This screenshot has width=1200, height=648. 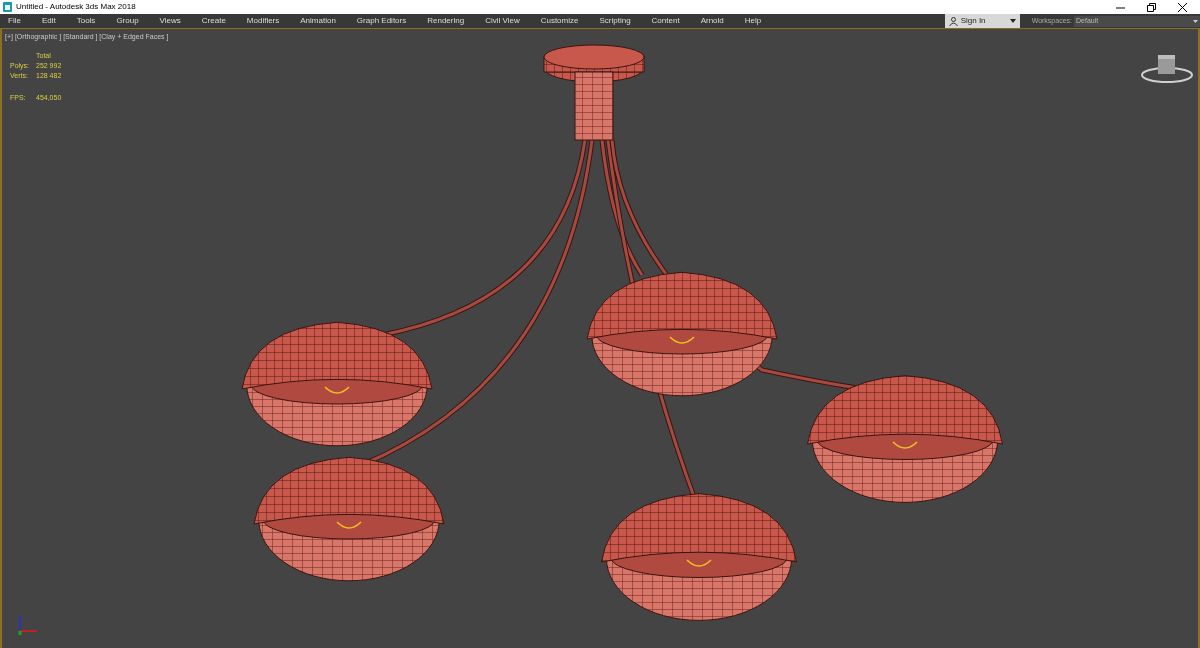 I want to click on restore-icon, so click(x=1151, y=7).